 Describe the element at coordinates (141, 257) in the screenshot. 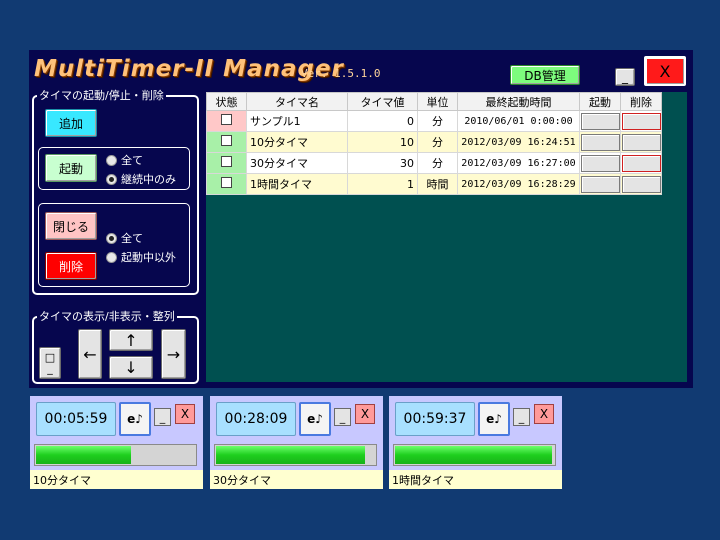

I see `close-option-not-running: 起動中以外` at that location.